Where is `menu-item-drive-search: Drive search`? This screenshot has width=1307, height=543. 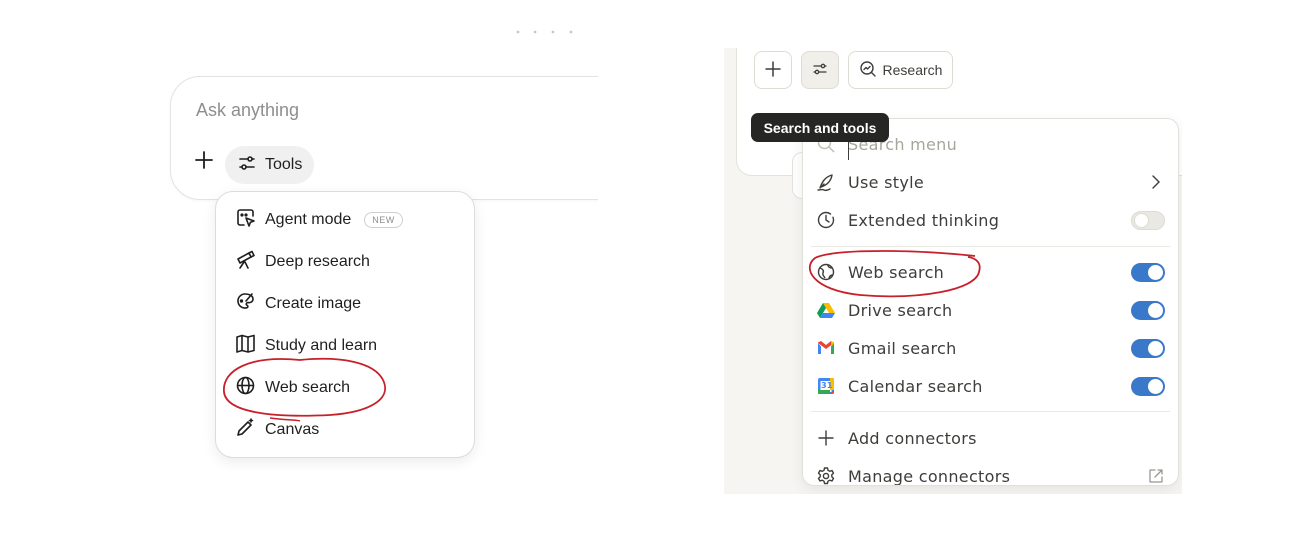
menu-item-drive-search: Drive search is located at coordinates (990, 310).